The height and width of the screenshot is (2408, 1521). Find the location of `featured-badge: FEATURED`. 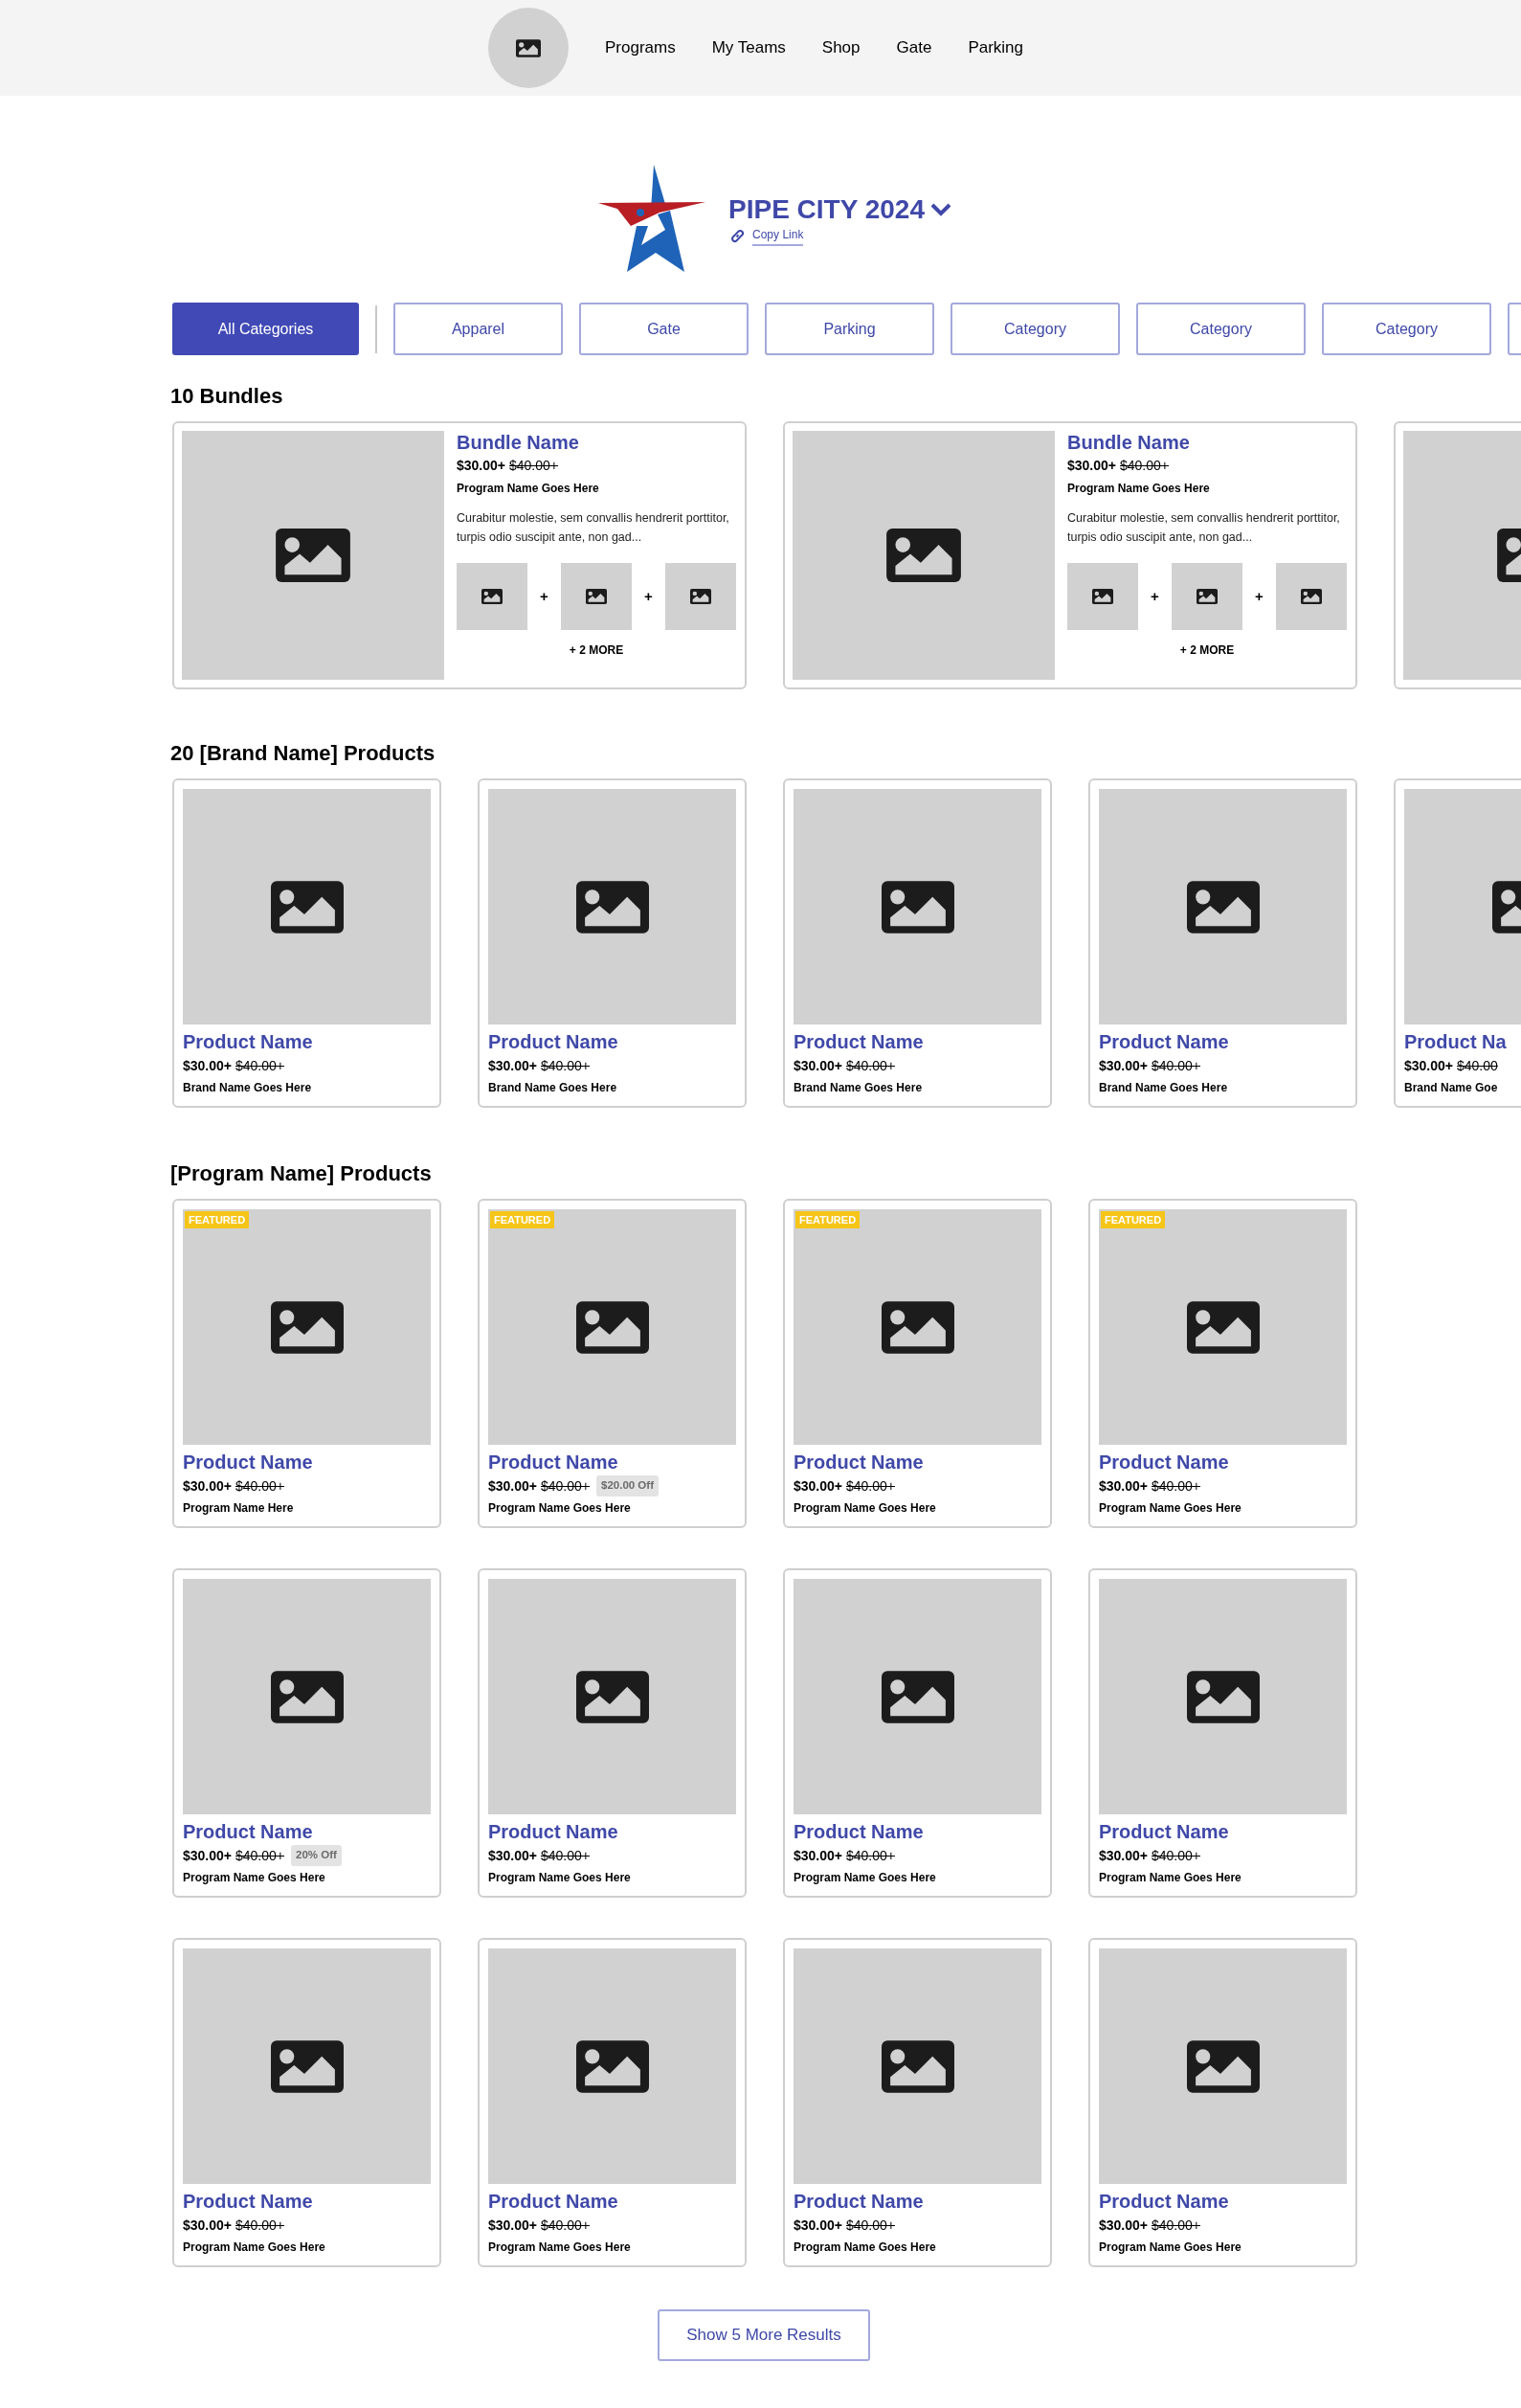

featured-badge: FEATURED is located at coordinates (828, 1220).